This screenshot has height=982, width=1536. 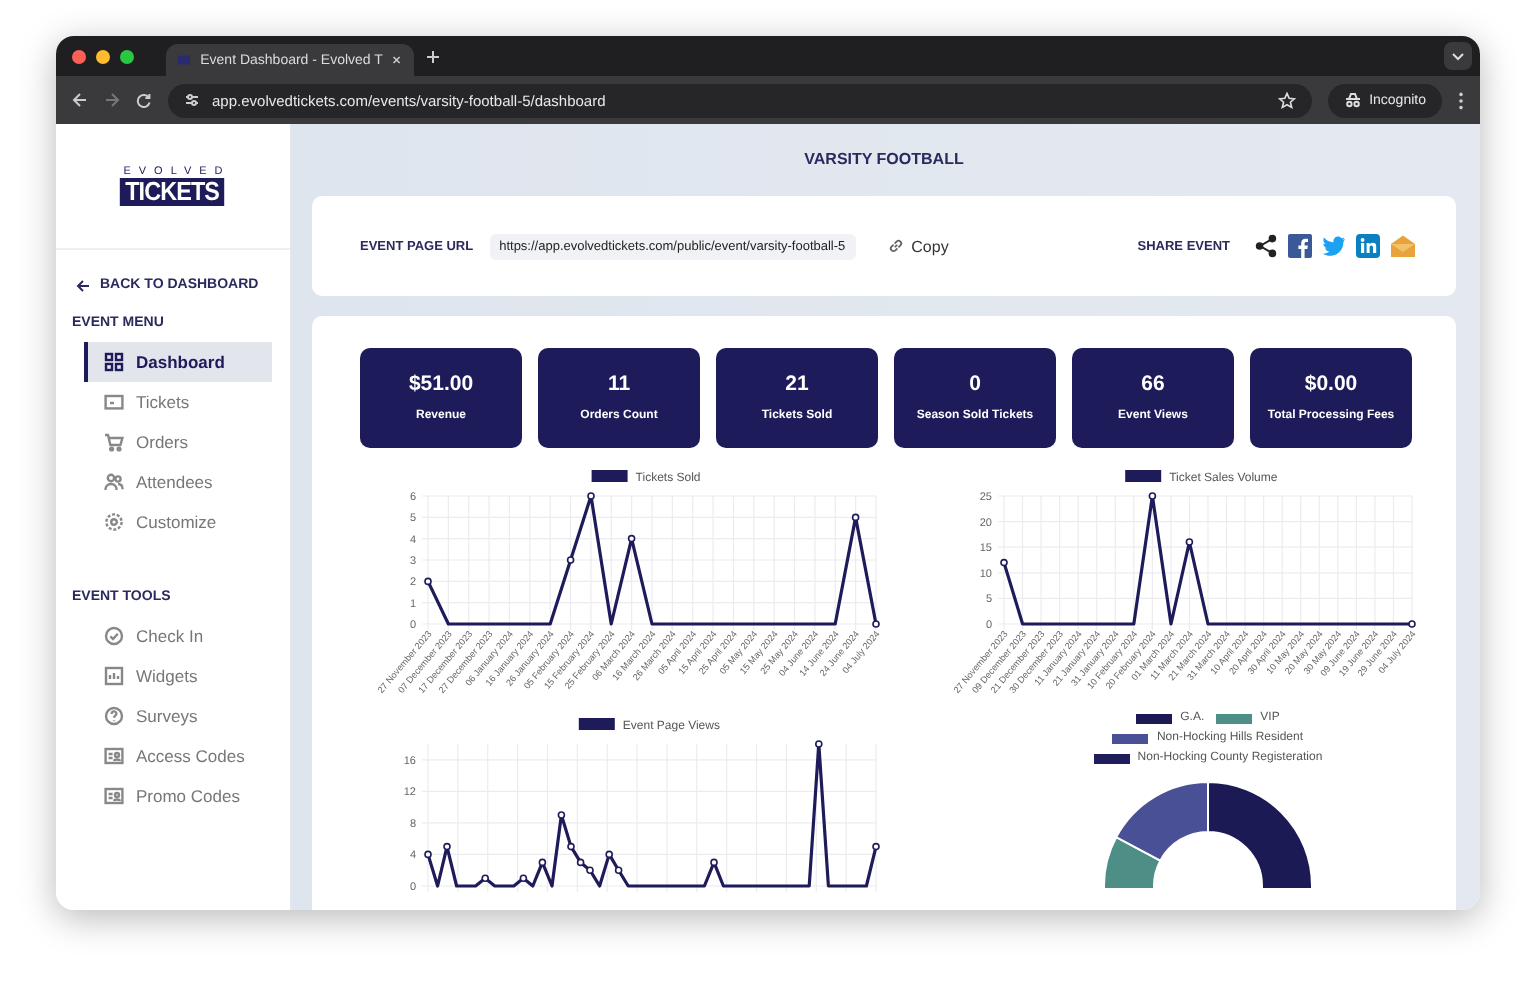 I want to click on stat-value: 11, so click(x=619, y=383).